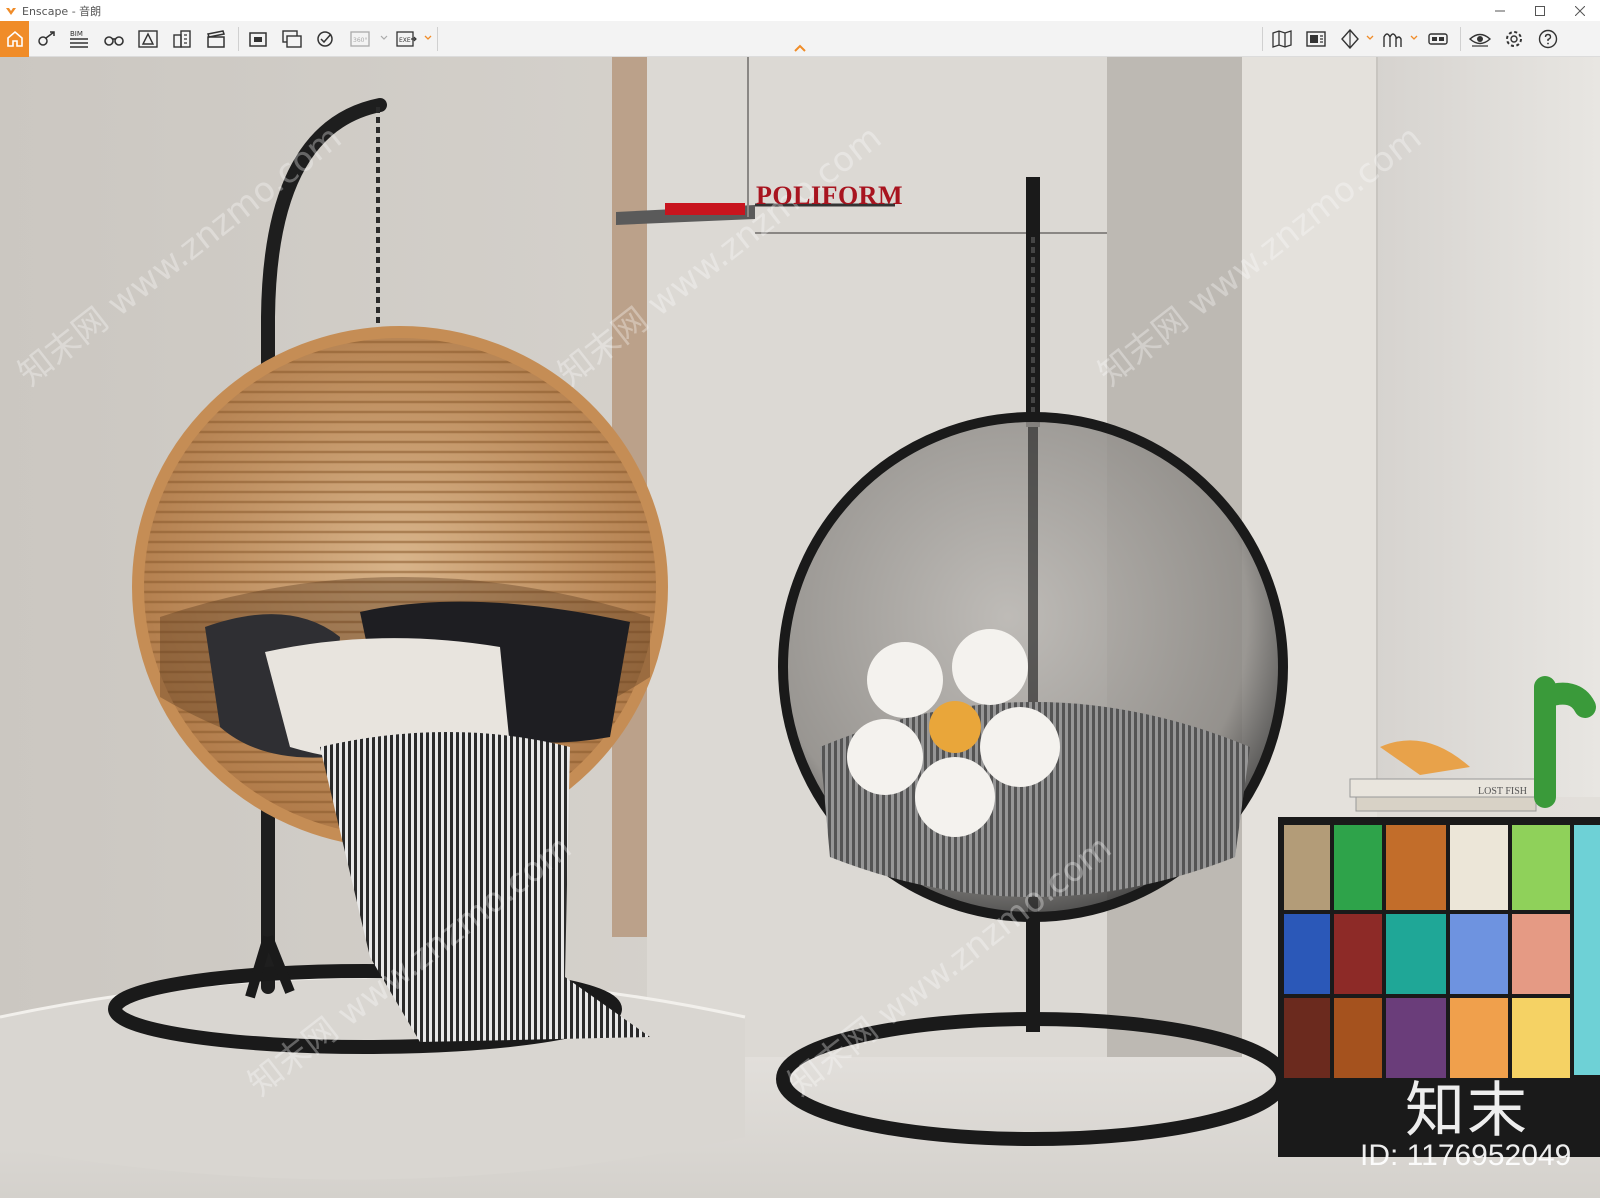 The width and height of the screenshot is (1600, 1198). I want to click on settings-panel-icon, so click(1316, 39).